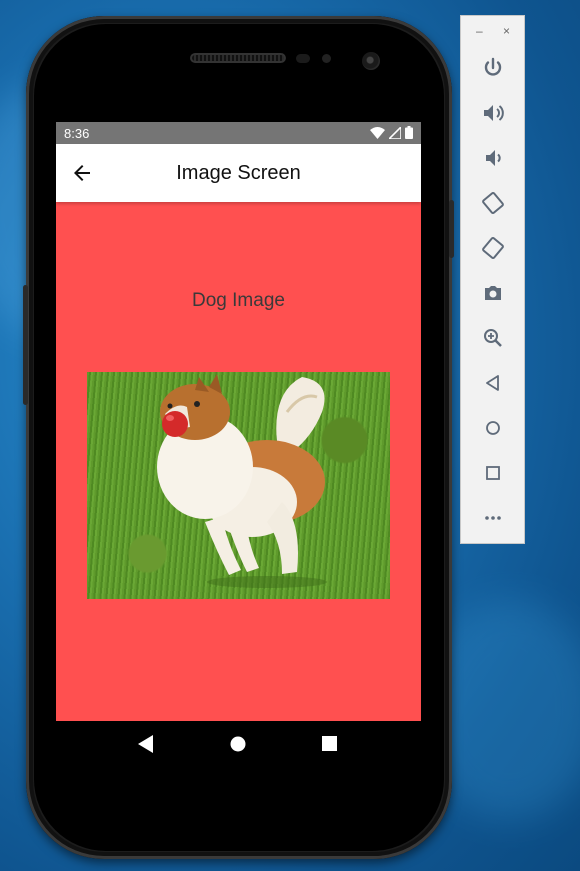 Image resolution: width=580 pixels, height=871 pixels. What do you see at coordinates (146, 744) in the screenshot?
I see `back-triangle-icon` at bounding box center [146, 744].